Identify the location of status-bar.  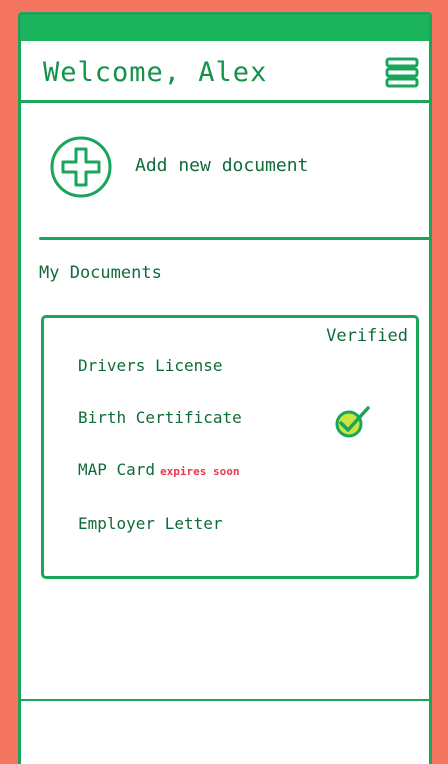
(225, 28).